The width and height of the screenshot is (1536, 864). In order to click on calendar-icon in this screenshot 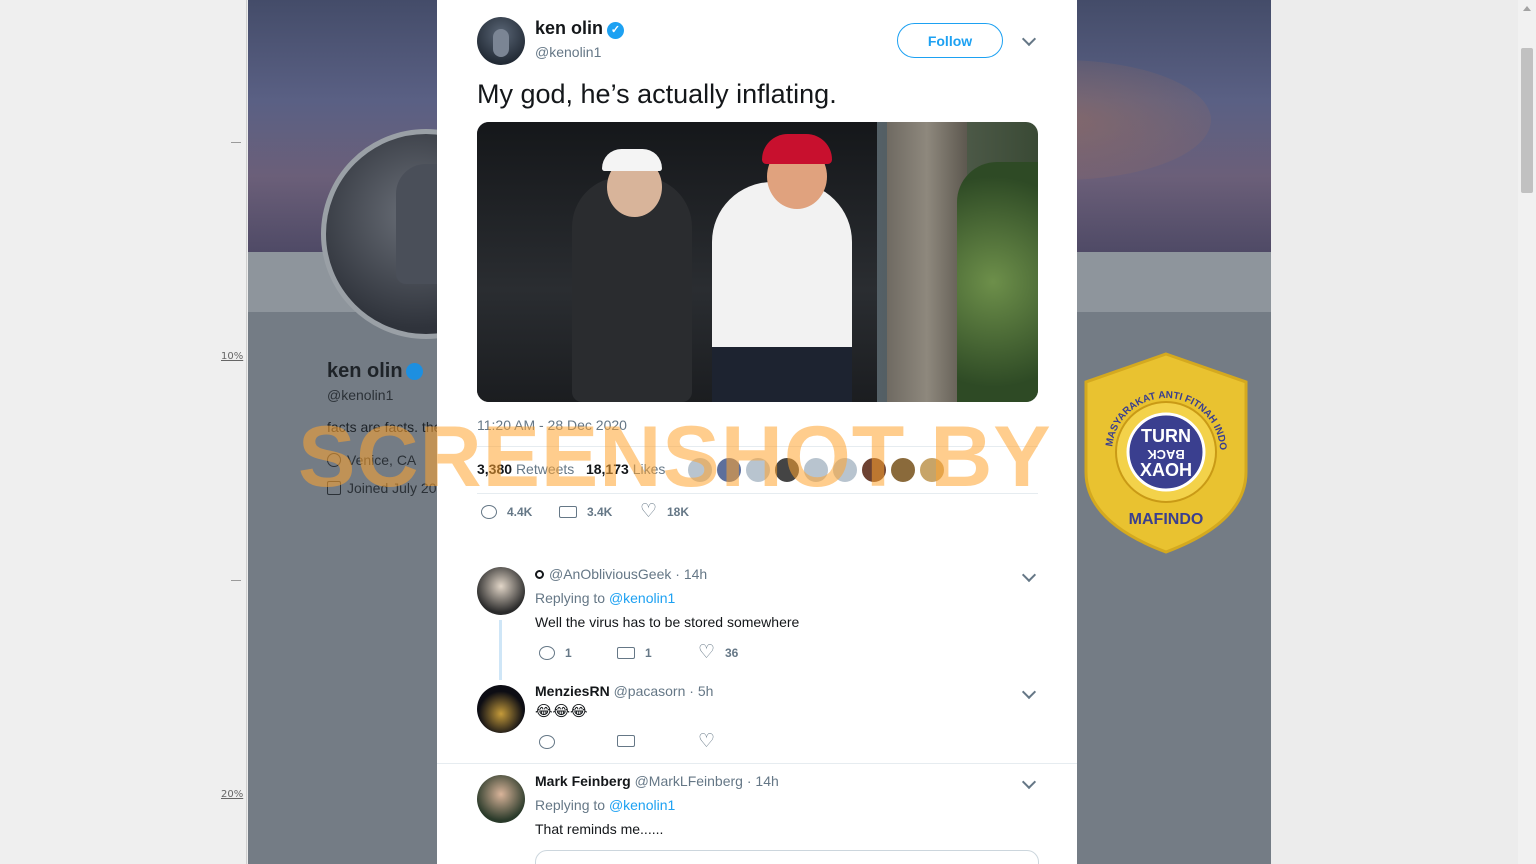, I will do `click(334, 488)`.